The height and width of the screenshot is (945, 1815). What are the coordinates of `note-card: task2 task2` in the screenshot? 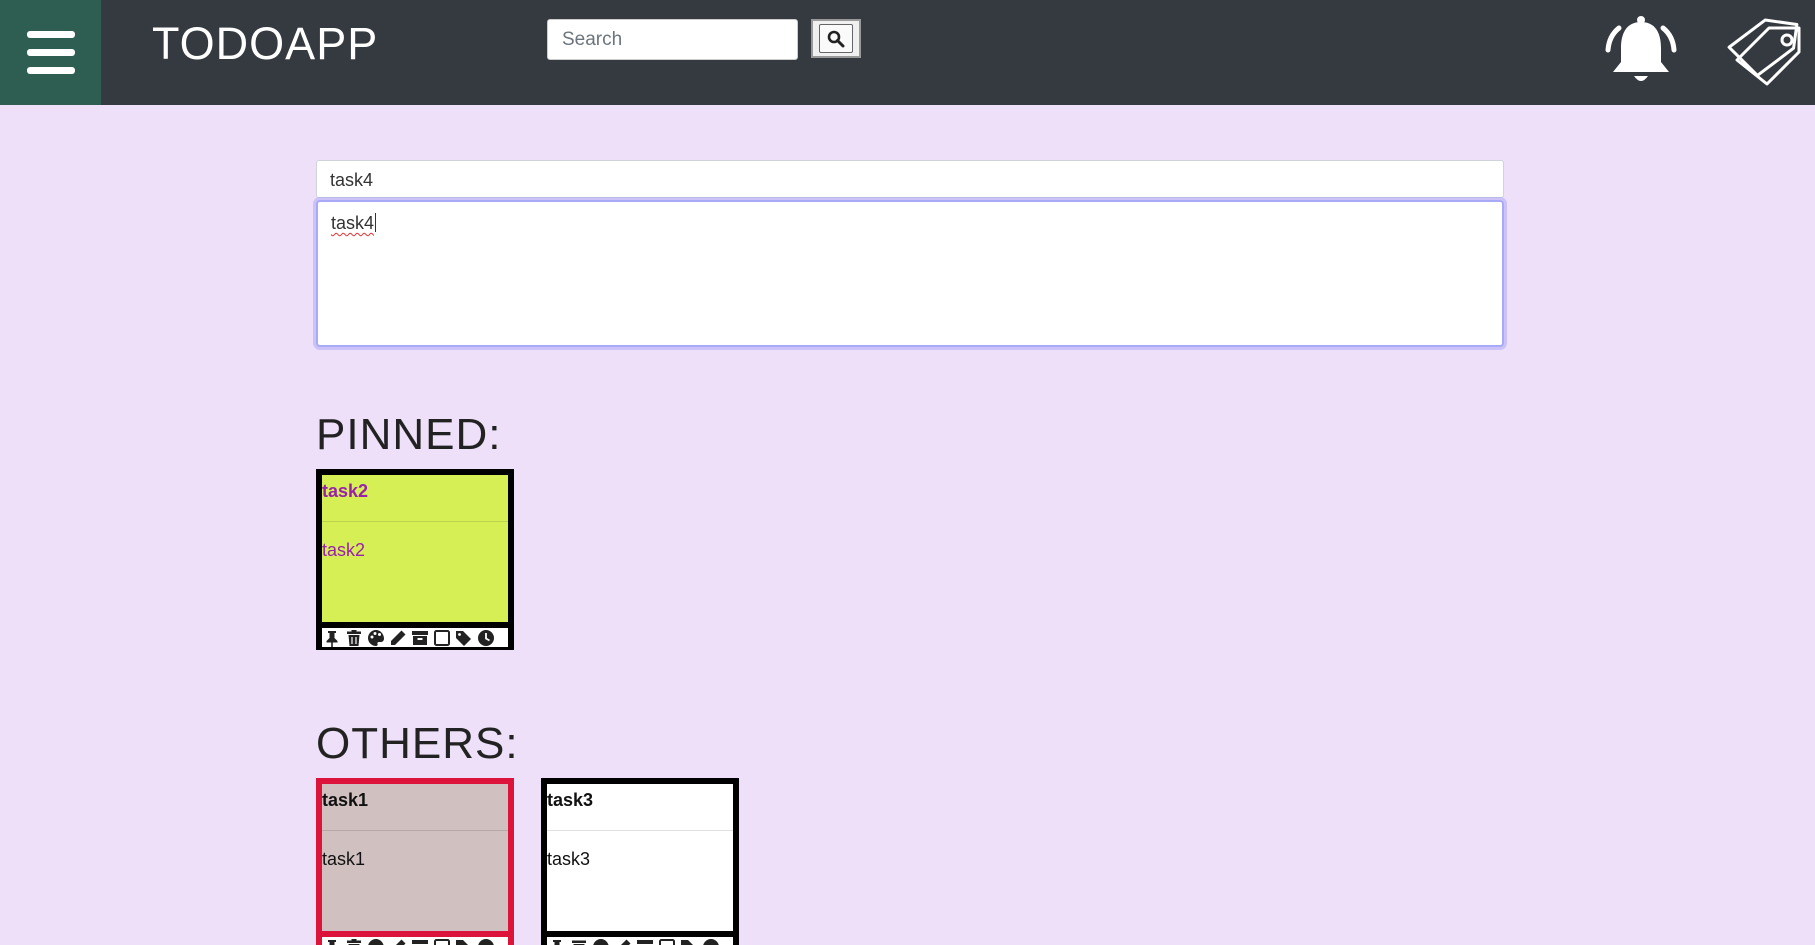 It's located at (415, 559).